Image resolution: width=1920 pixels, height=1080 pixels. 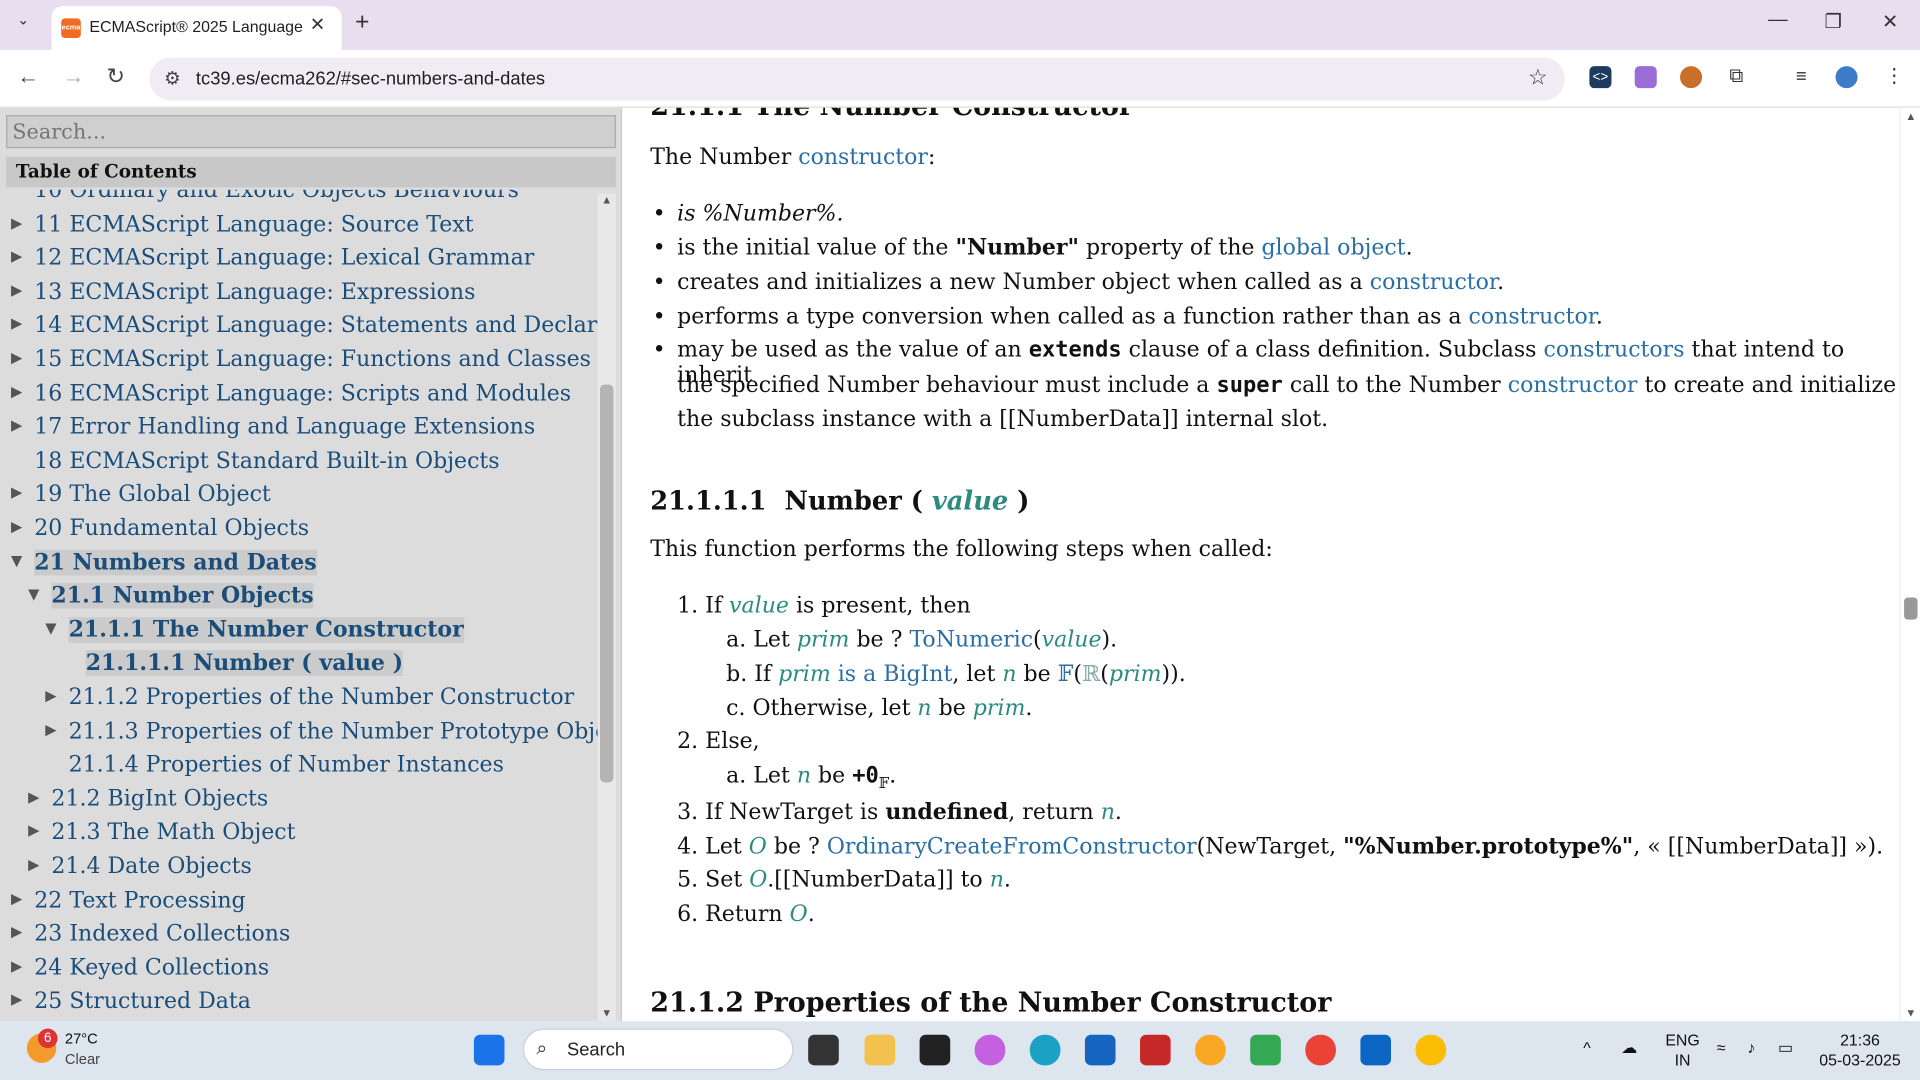 What do you see at coordinates (1320, 1050) in the screenshot?
I see `chrome-icon` at bounding box center [1320, 1050].